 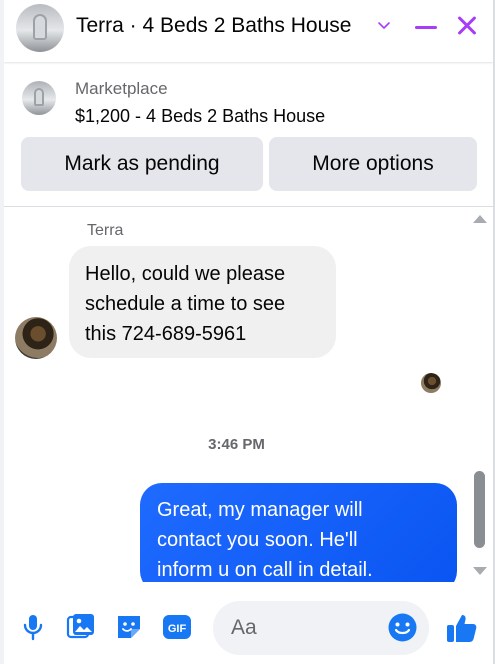 What do you see at coordinates (33, 627) in the screenshot?
I see `microphone-icon` at bounding box center [33, 627].